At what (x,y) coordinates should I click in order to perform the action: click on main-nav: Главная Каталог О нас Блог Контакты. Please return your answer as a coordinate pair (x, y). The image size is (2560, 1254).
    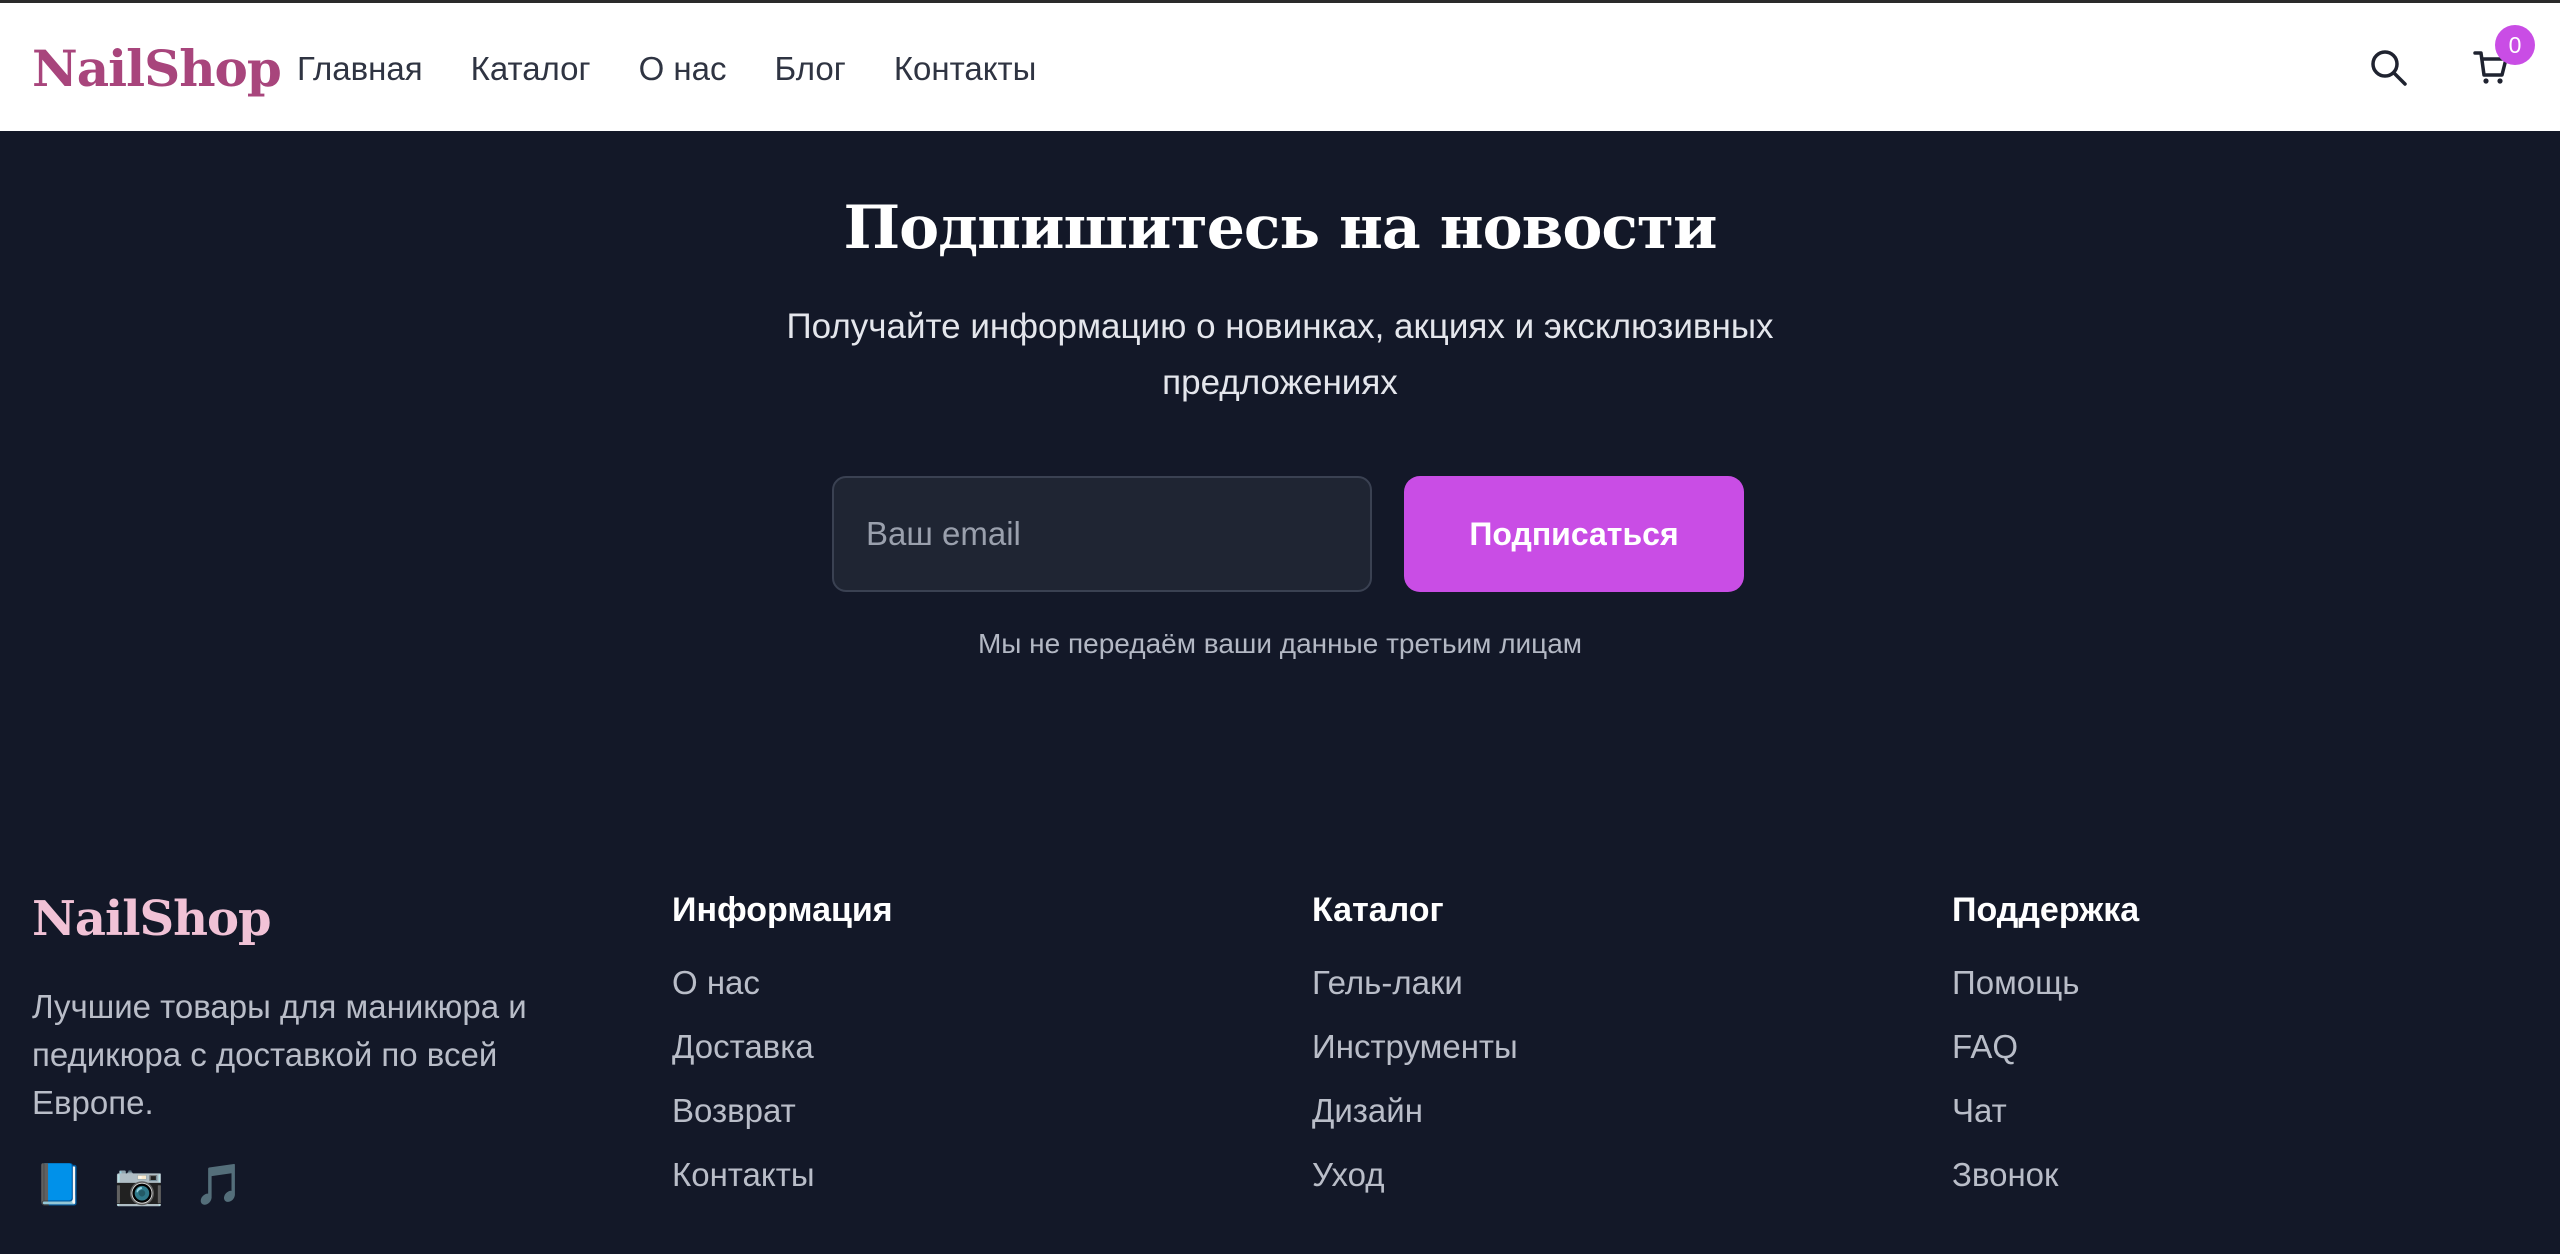
    Looking at the image, I should click on (690, 69).